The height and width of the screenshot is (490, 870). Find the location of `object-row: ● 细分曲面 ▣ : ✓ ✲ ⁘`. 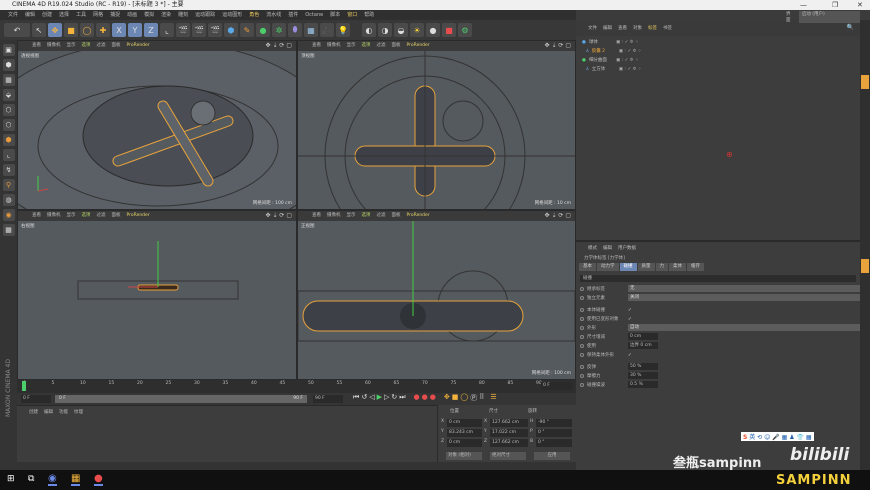

object-row: ● 细分曲面 ▣ : ✓ ✲ ⁘ is located at coordinates (610, 60).